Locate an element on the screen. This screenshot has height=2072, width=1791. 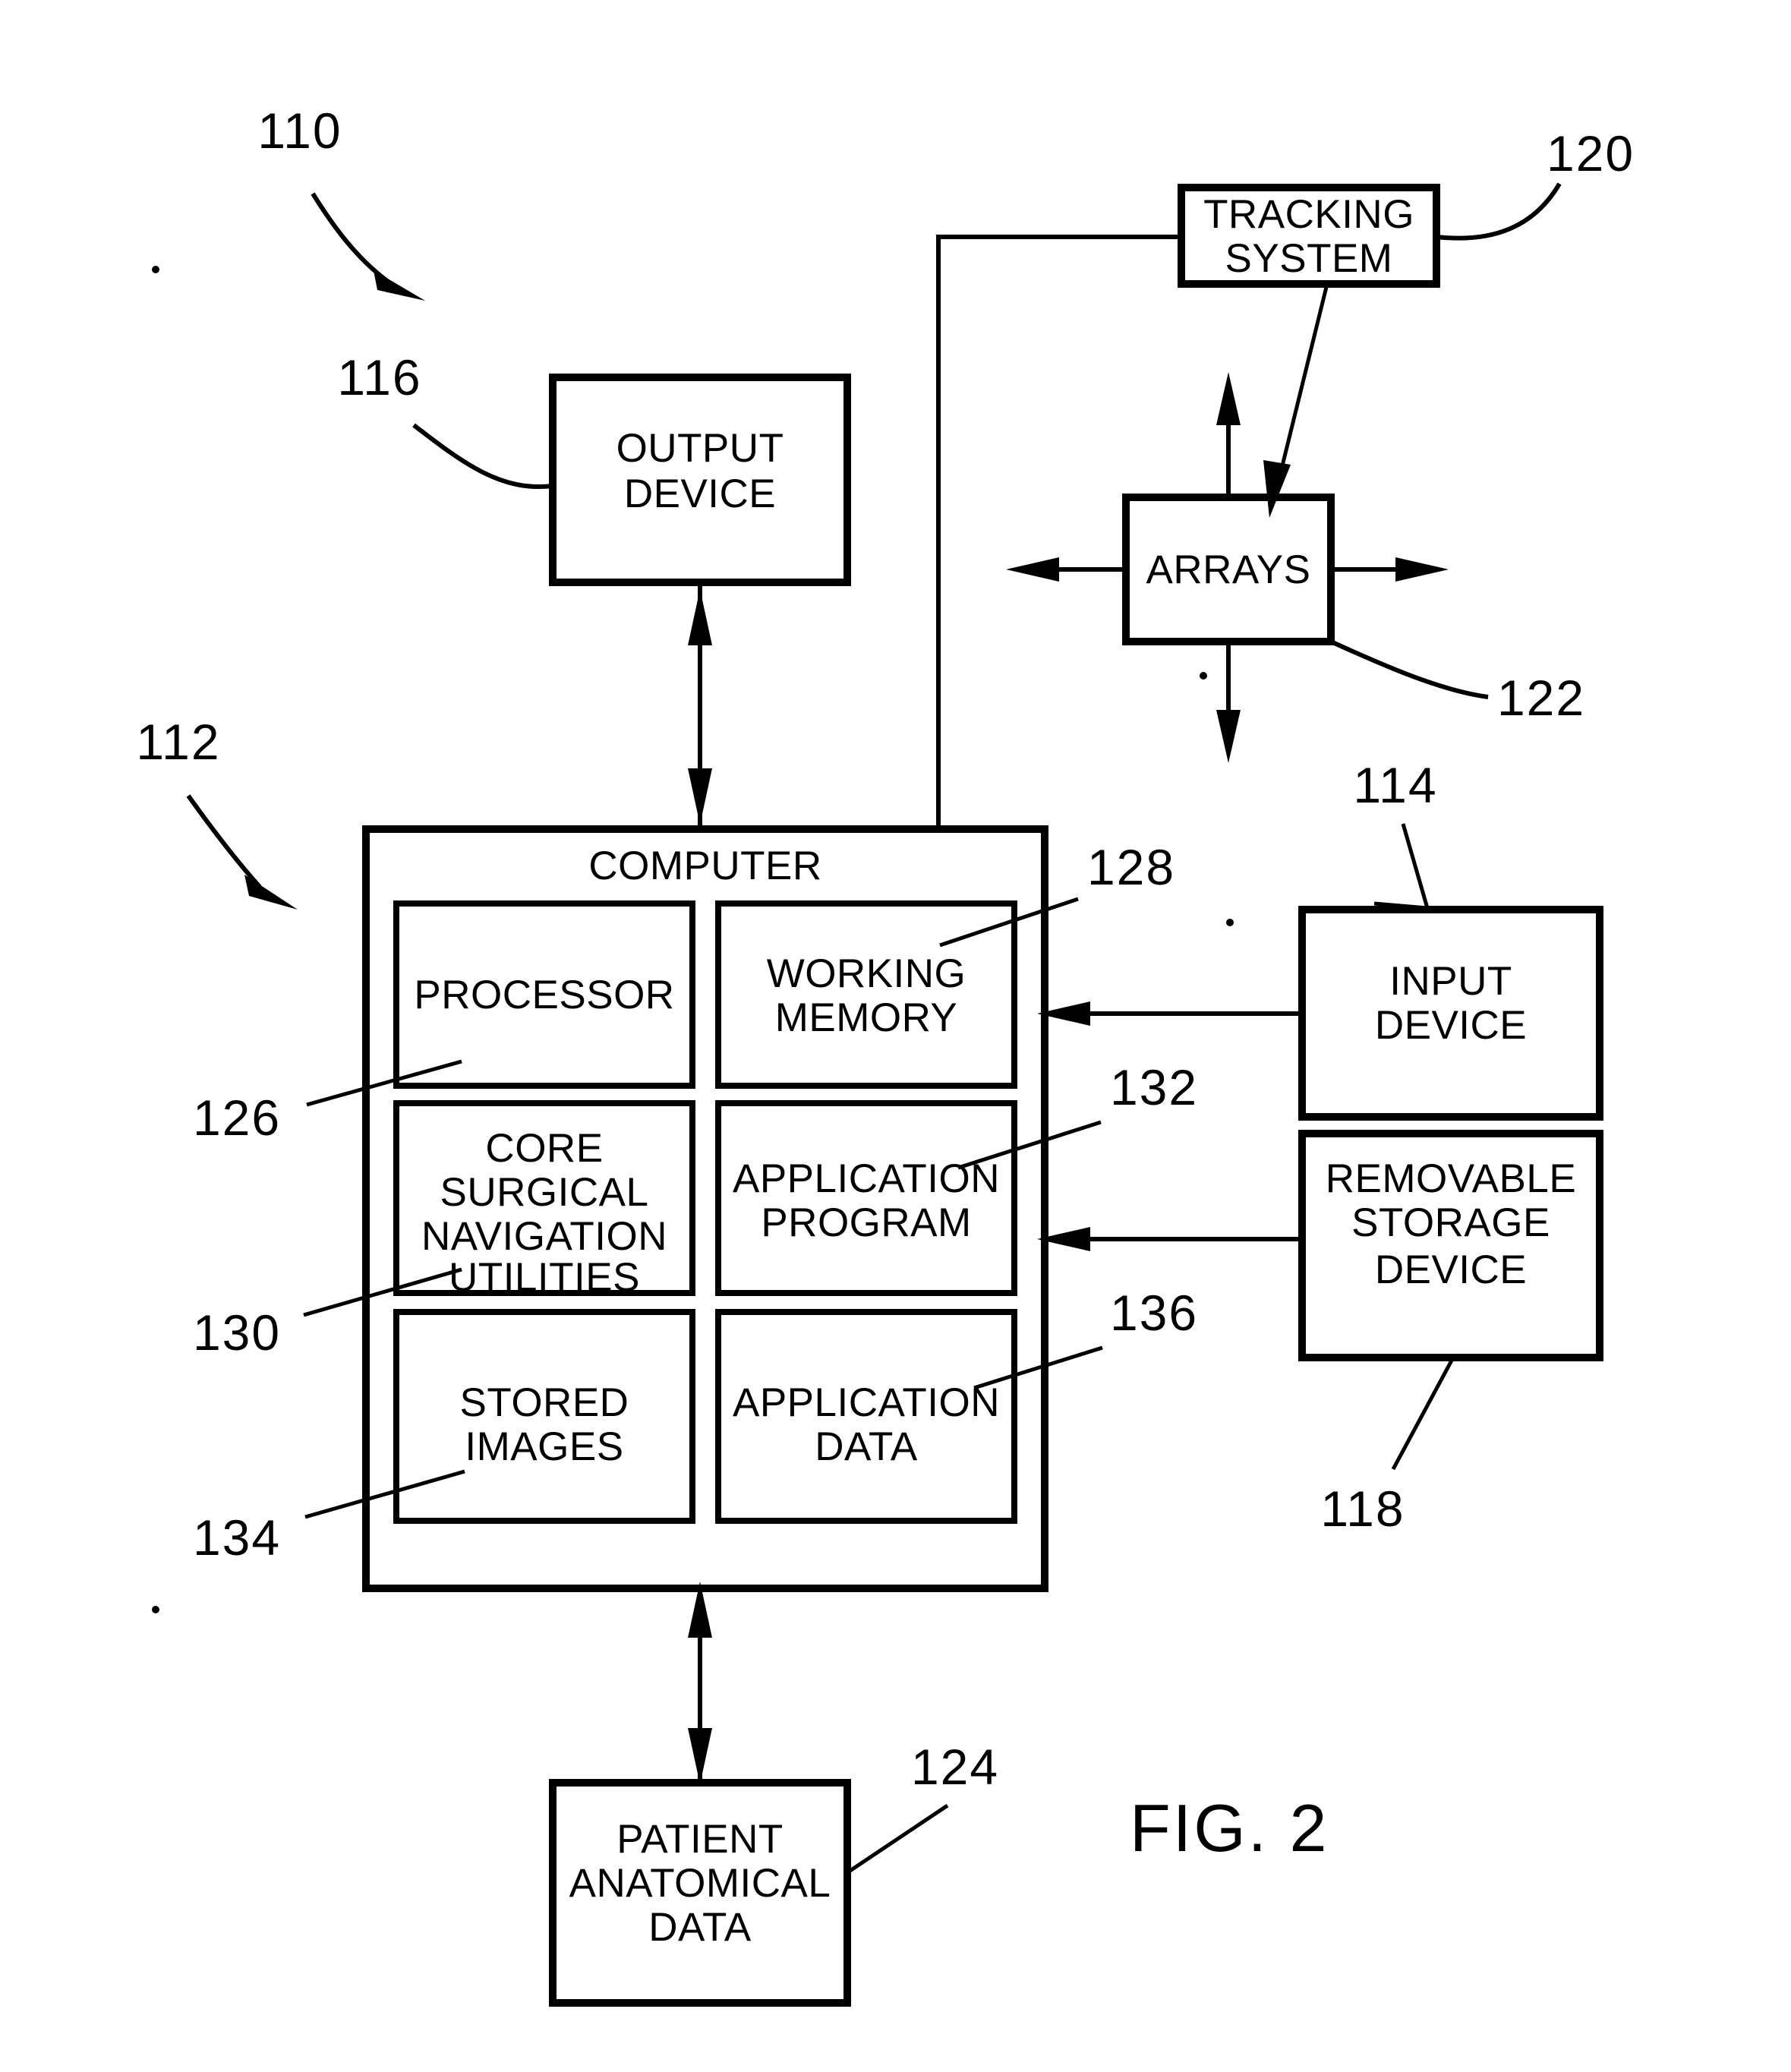
core-utilities-label-line4: UTILITIES is located at coordinates (544, 1277).